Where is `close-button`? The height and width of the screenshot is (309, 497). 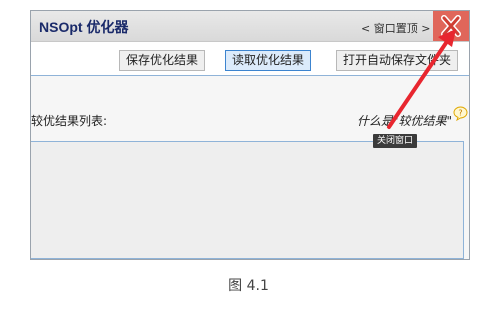
close-button is located at coordinates (451, 26).